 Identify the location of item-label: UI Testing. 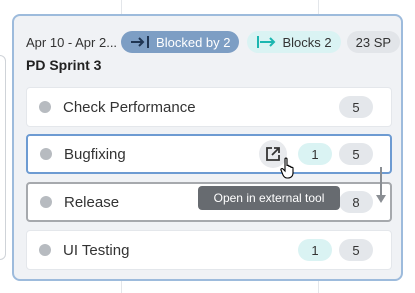
(96, 250).